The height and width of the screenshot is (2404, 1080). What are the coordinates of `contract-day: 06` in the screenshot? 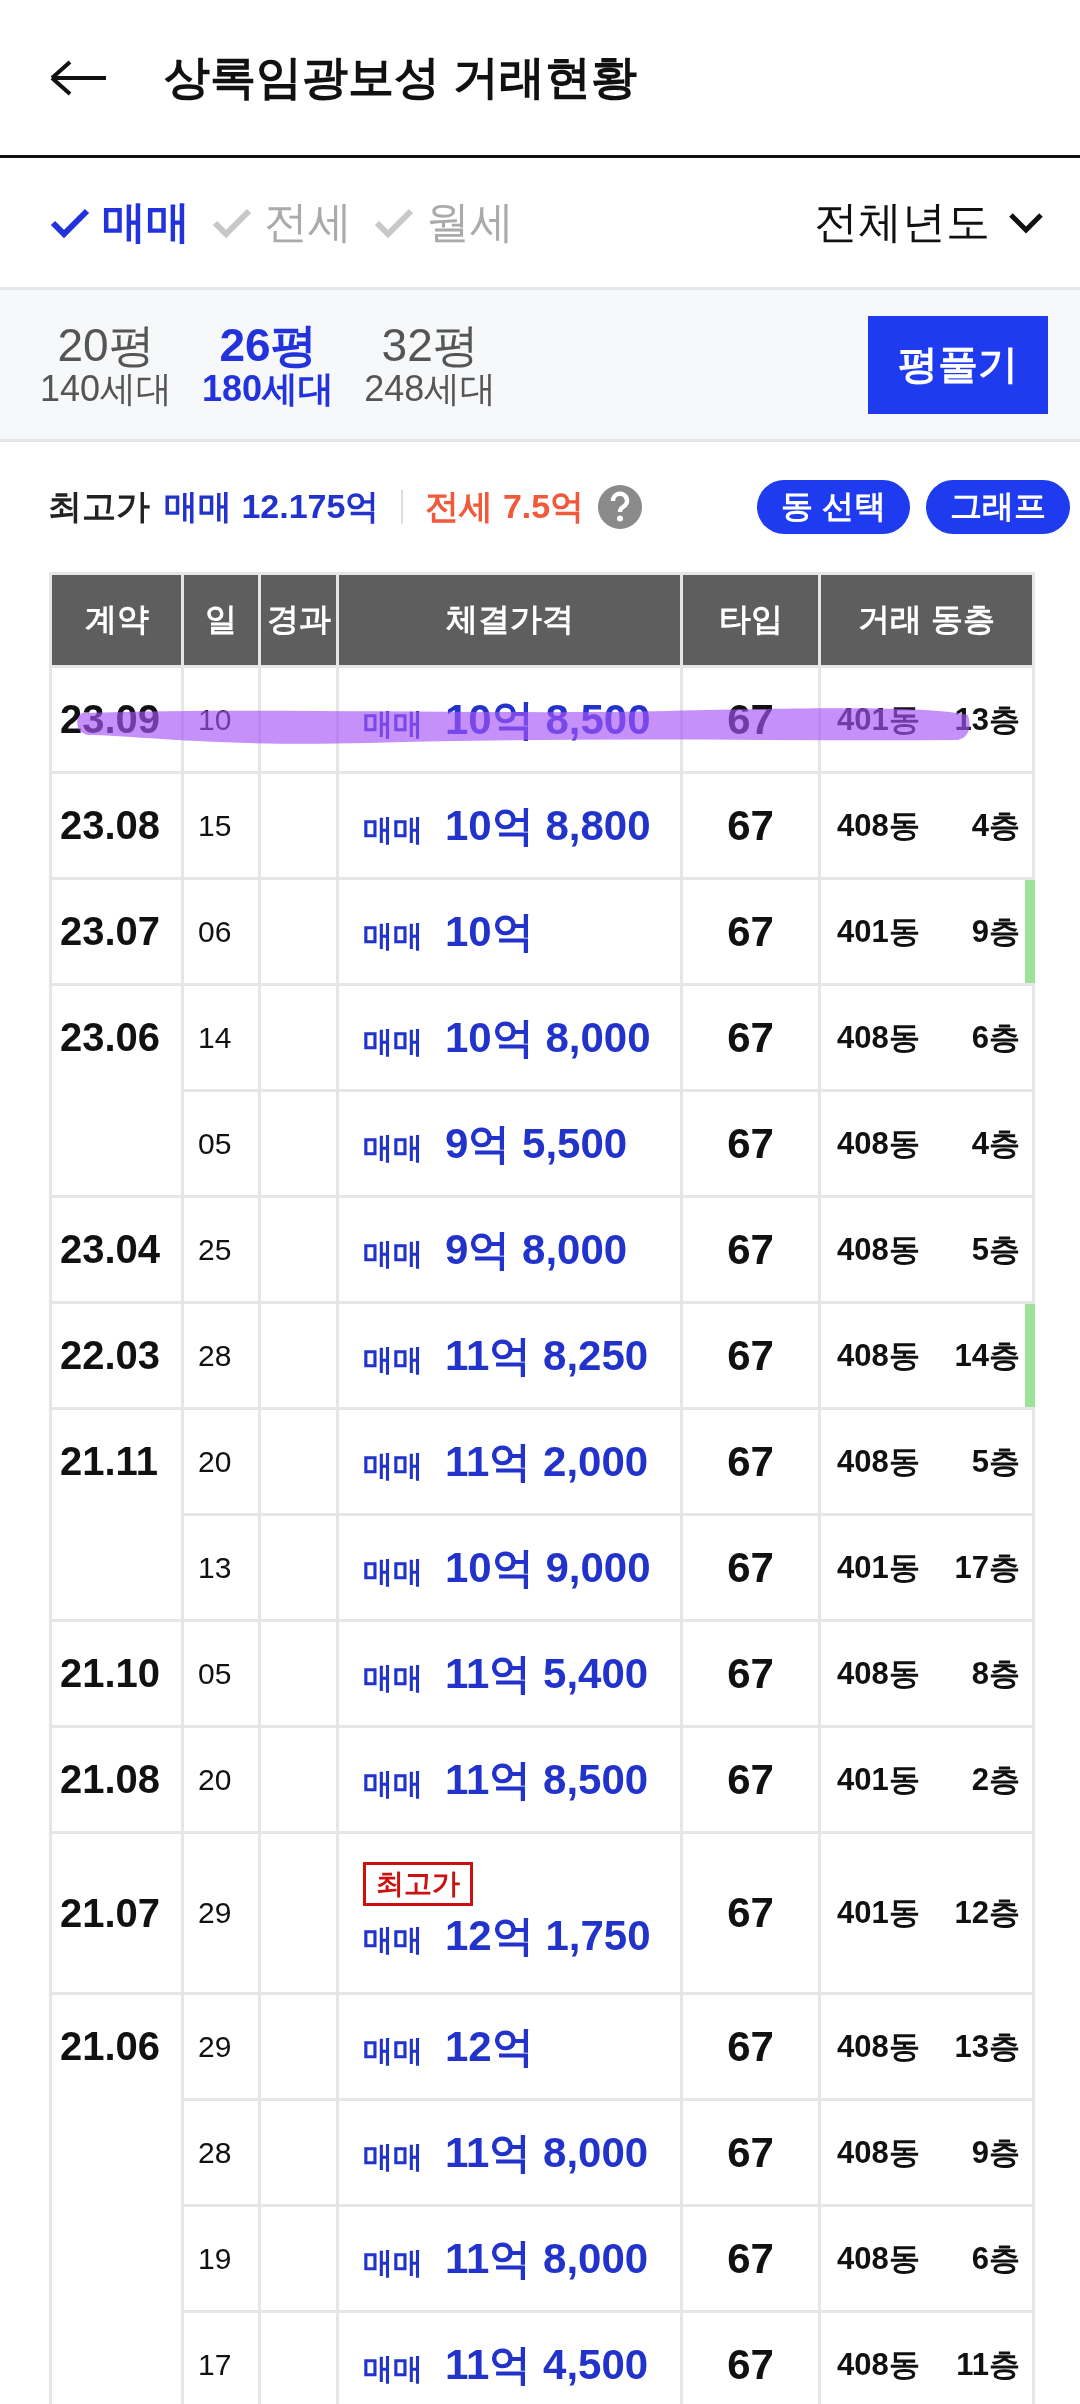 It's located at (215, 931).